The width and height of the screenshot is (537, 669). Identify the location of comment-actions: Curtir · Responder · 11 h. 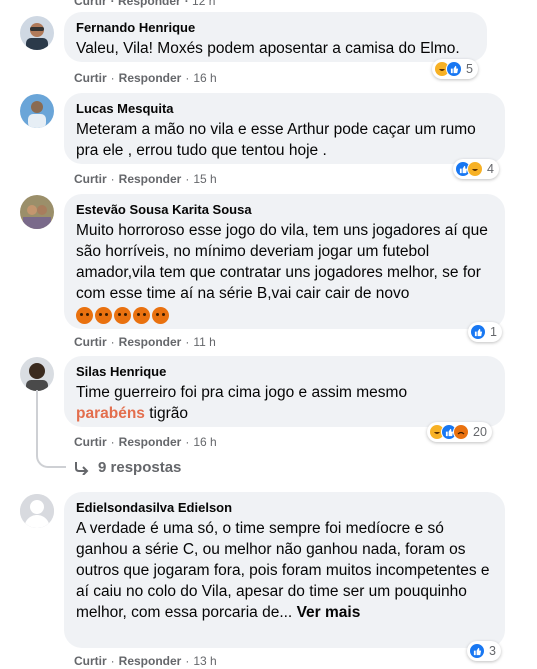
(145, 342).